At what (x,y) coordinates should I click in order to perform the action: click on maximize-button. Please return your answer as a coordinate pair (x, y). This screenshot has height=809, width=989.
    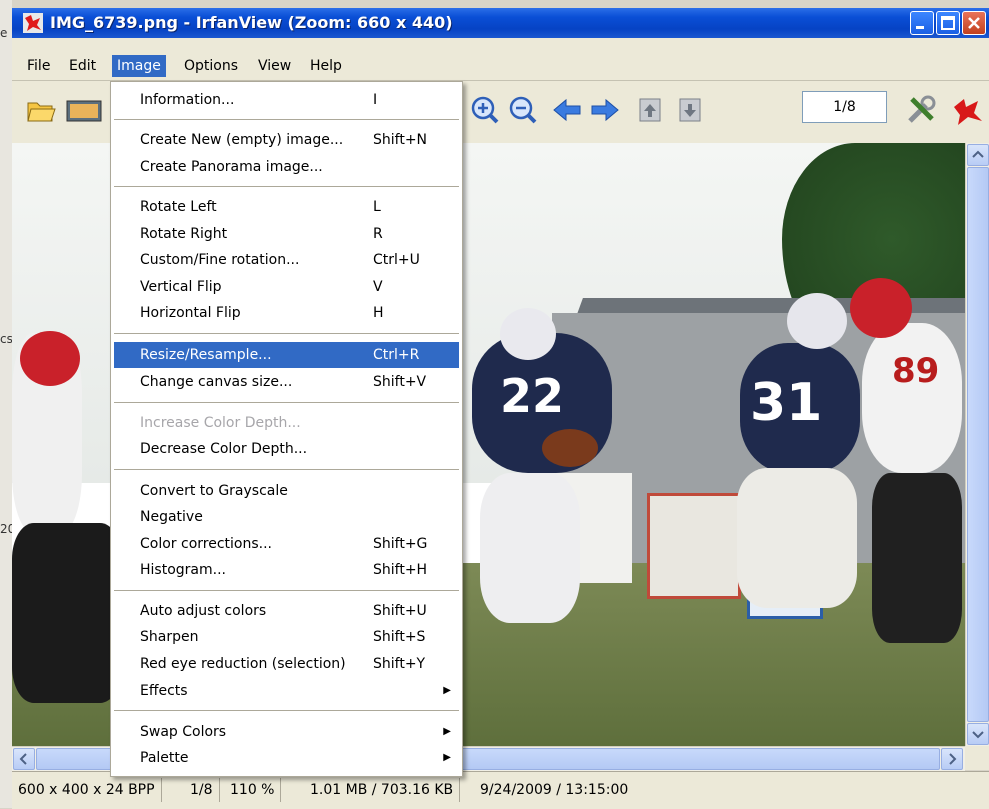
    Looking at the image, I should click on (948, 23).